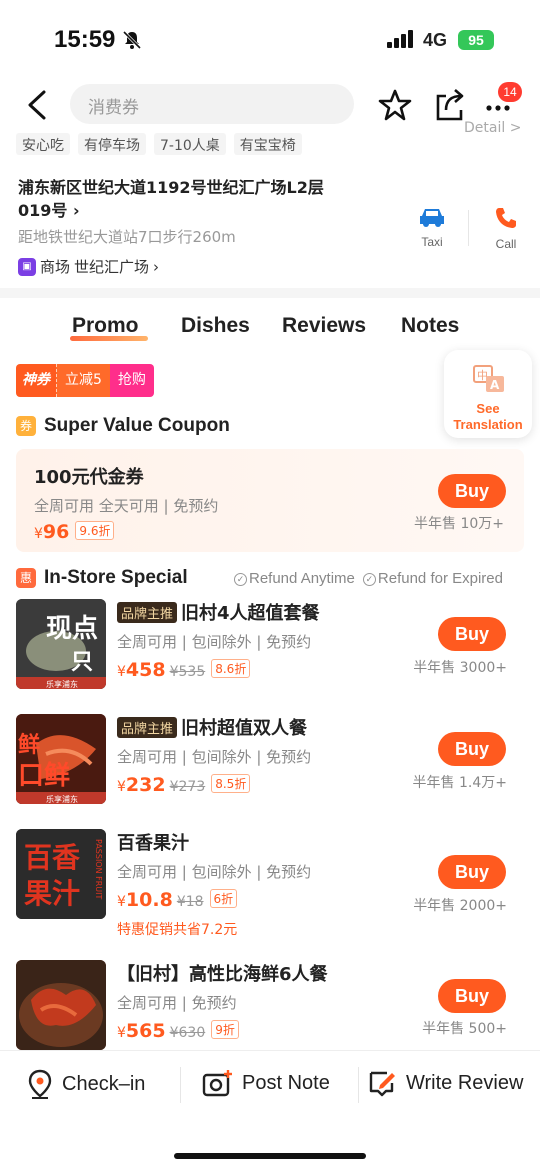 The width and height of the screenshot is (540, 1171). Describe the element at coordinates (215, 326) in the screenshot. I see `tab-dishes: Dishes` at that location.